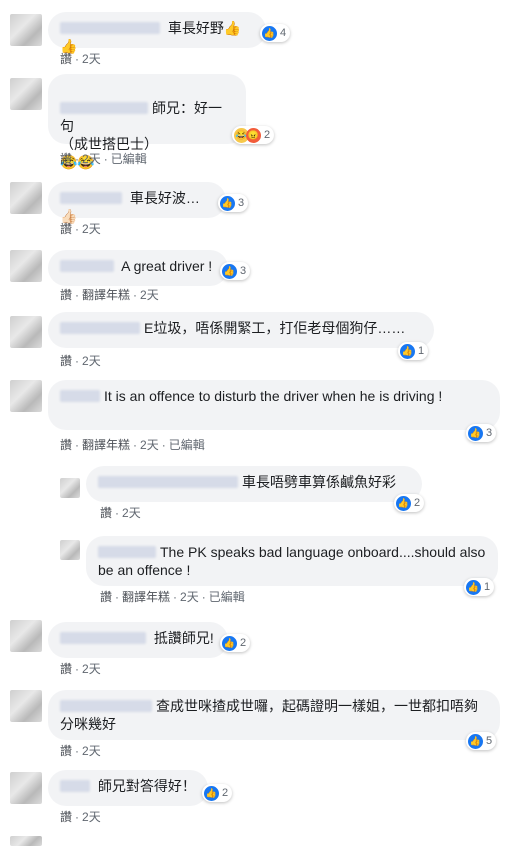 This screenshot has width=509, height=846. I want to click on angry-icon: 😠, so click(253, 135).